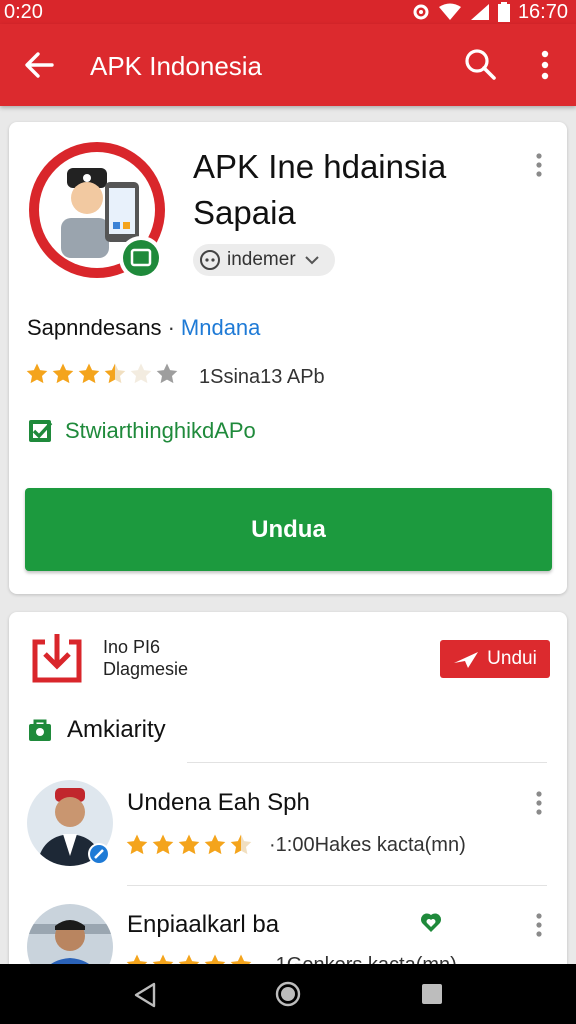  What do you see at coordinates (244, 212) in the screenshot?
I see `app-title-line2: Sapaia` at bounding box center [244, 212].